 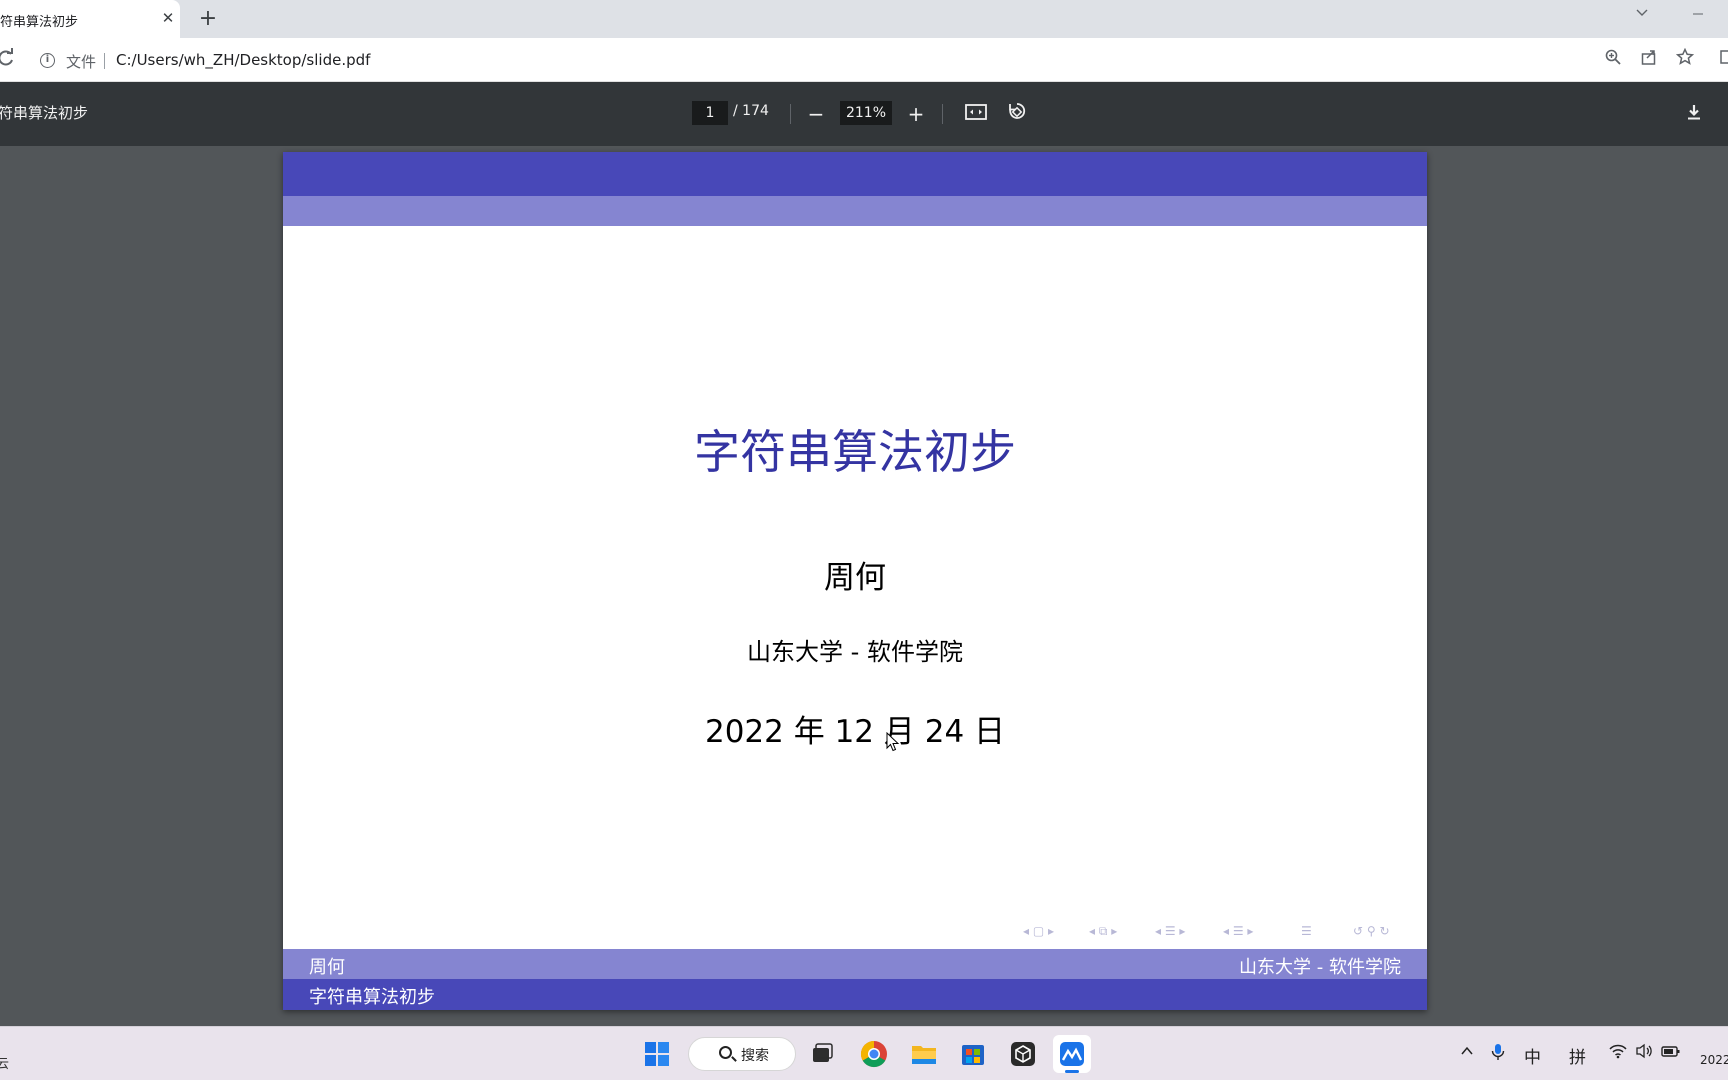 What do you see at coordinates (874, 1054) in the screenshot?
I see `chrome-icon` at bounding box center [874, 1054].